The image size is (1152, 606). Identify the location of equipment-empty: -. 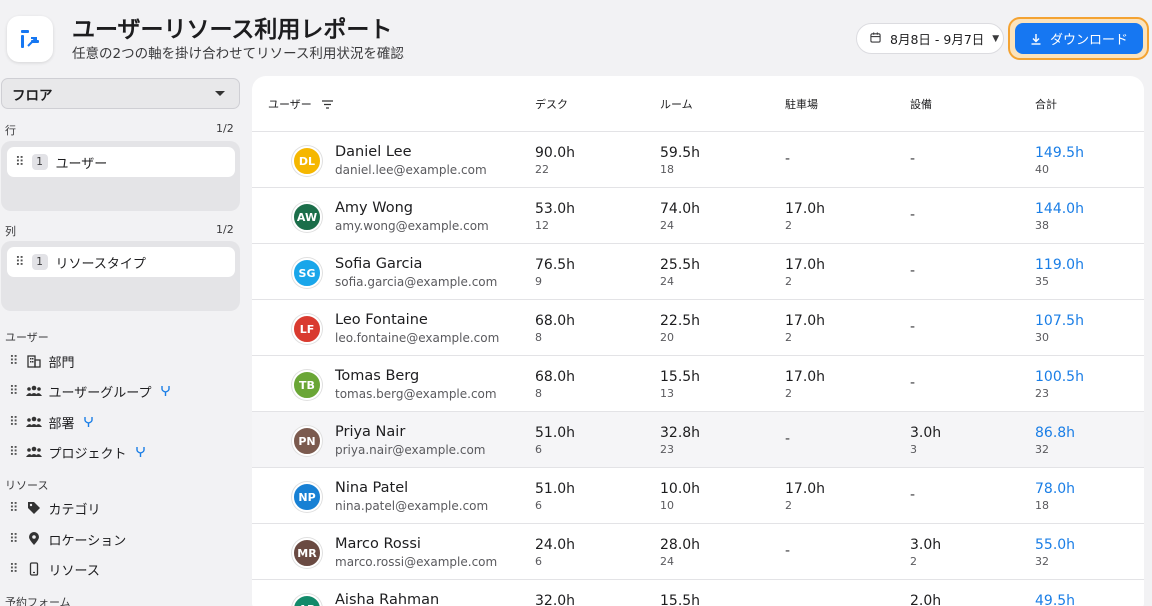
(913, 271).